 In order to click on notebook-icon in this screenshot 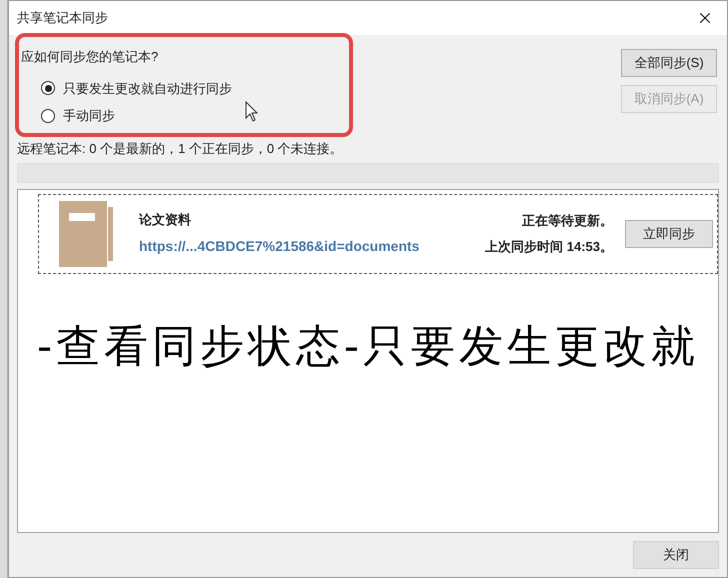, I will do `click(87, 233)`.